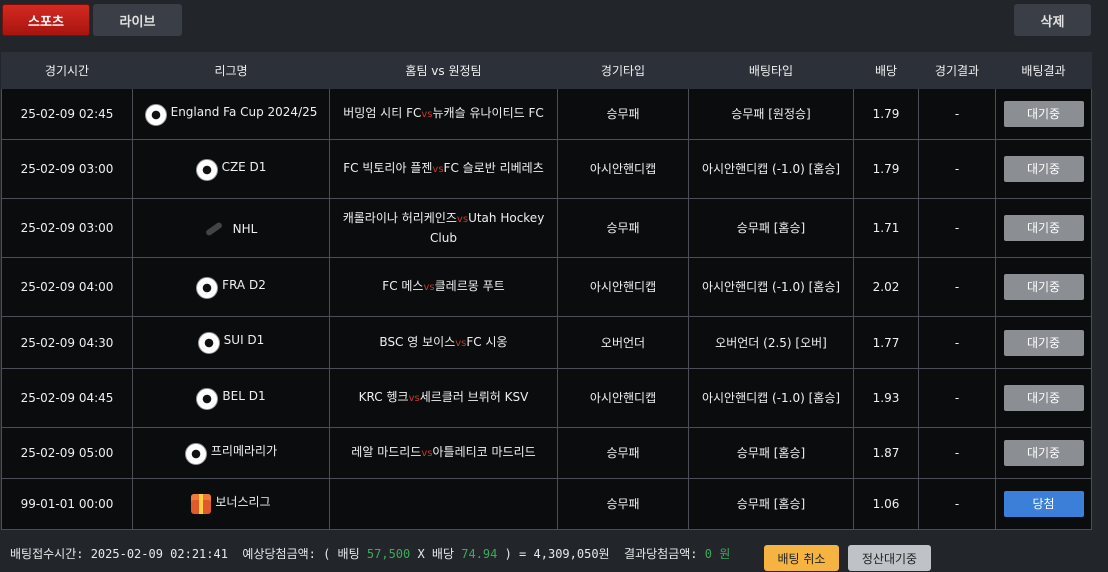 Image resolution: width=1108 pixels, height=572 pixels. I want to click on tab-sports: 스포츠, so click(46, 20).